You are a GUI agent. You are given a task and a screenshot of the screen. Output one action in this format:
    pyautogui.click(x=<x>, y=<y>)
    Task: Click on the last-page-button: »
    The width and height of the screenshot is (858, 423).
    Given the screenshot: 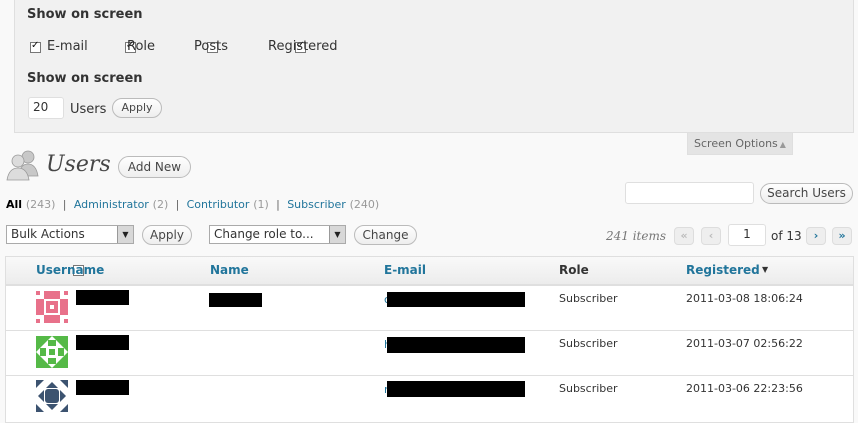 What is the action you would take?
    pyautogui.click(x=842, y=236)
    